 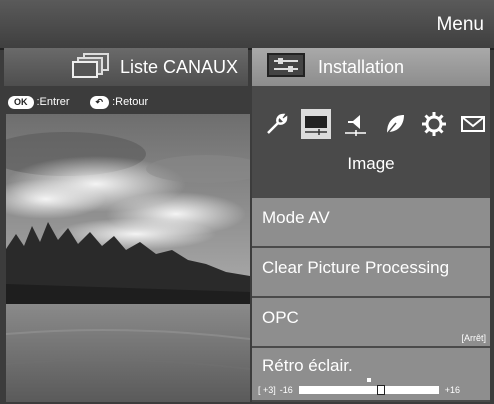 I want to click on key-hints: OK :Entrer ↶ :Retour, so click(x=128, y=102).